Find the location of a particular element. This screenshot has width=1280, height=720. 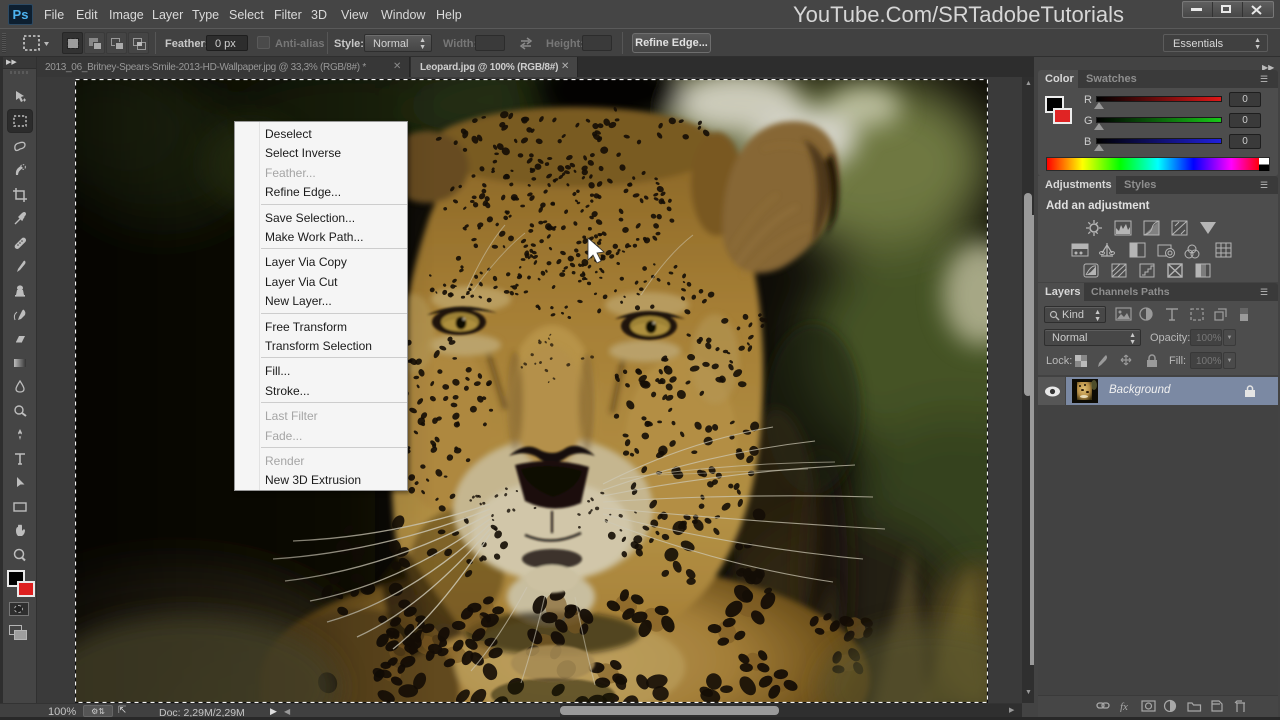

svg-text: fx is located at coordinates (1124, 706).